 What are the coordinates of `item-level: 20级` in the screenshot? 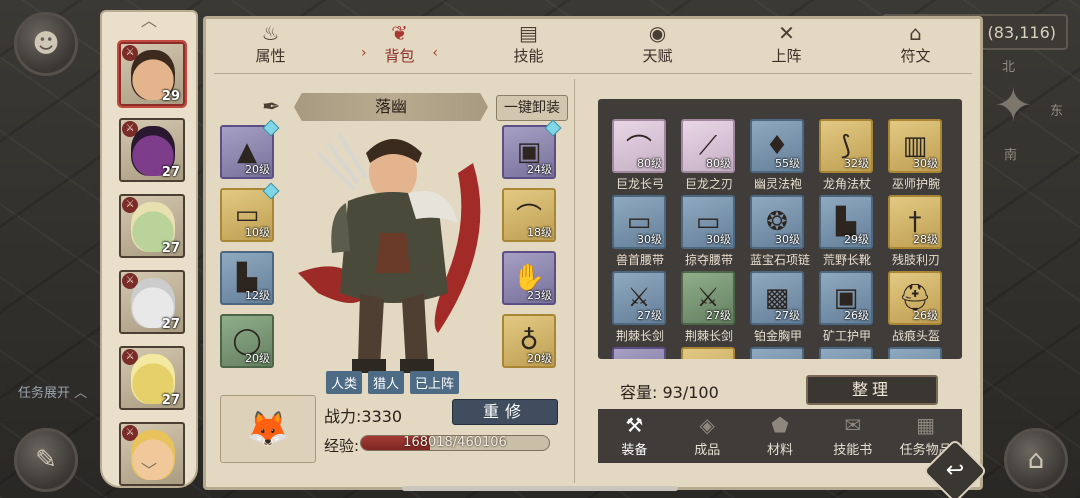 It's located at (257, 169).